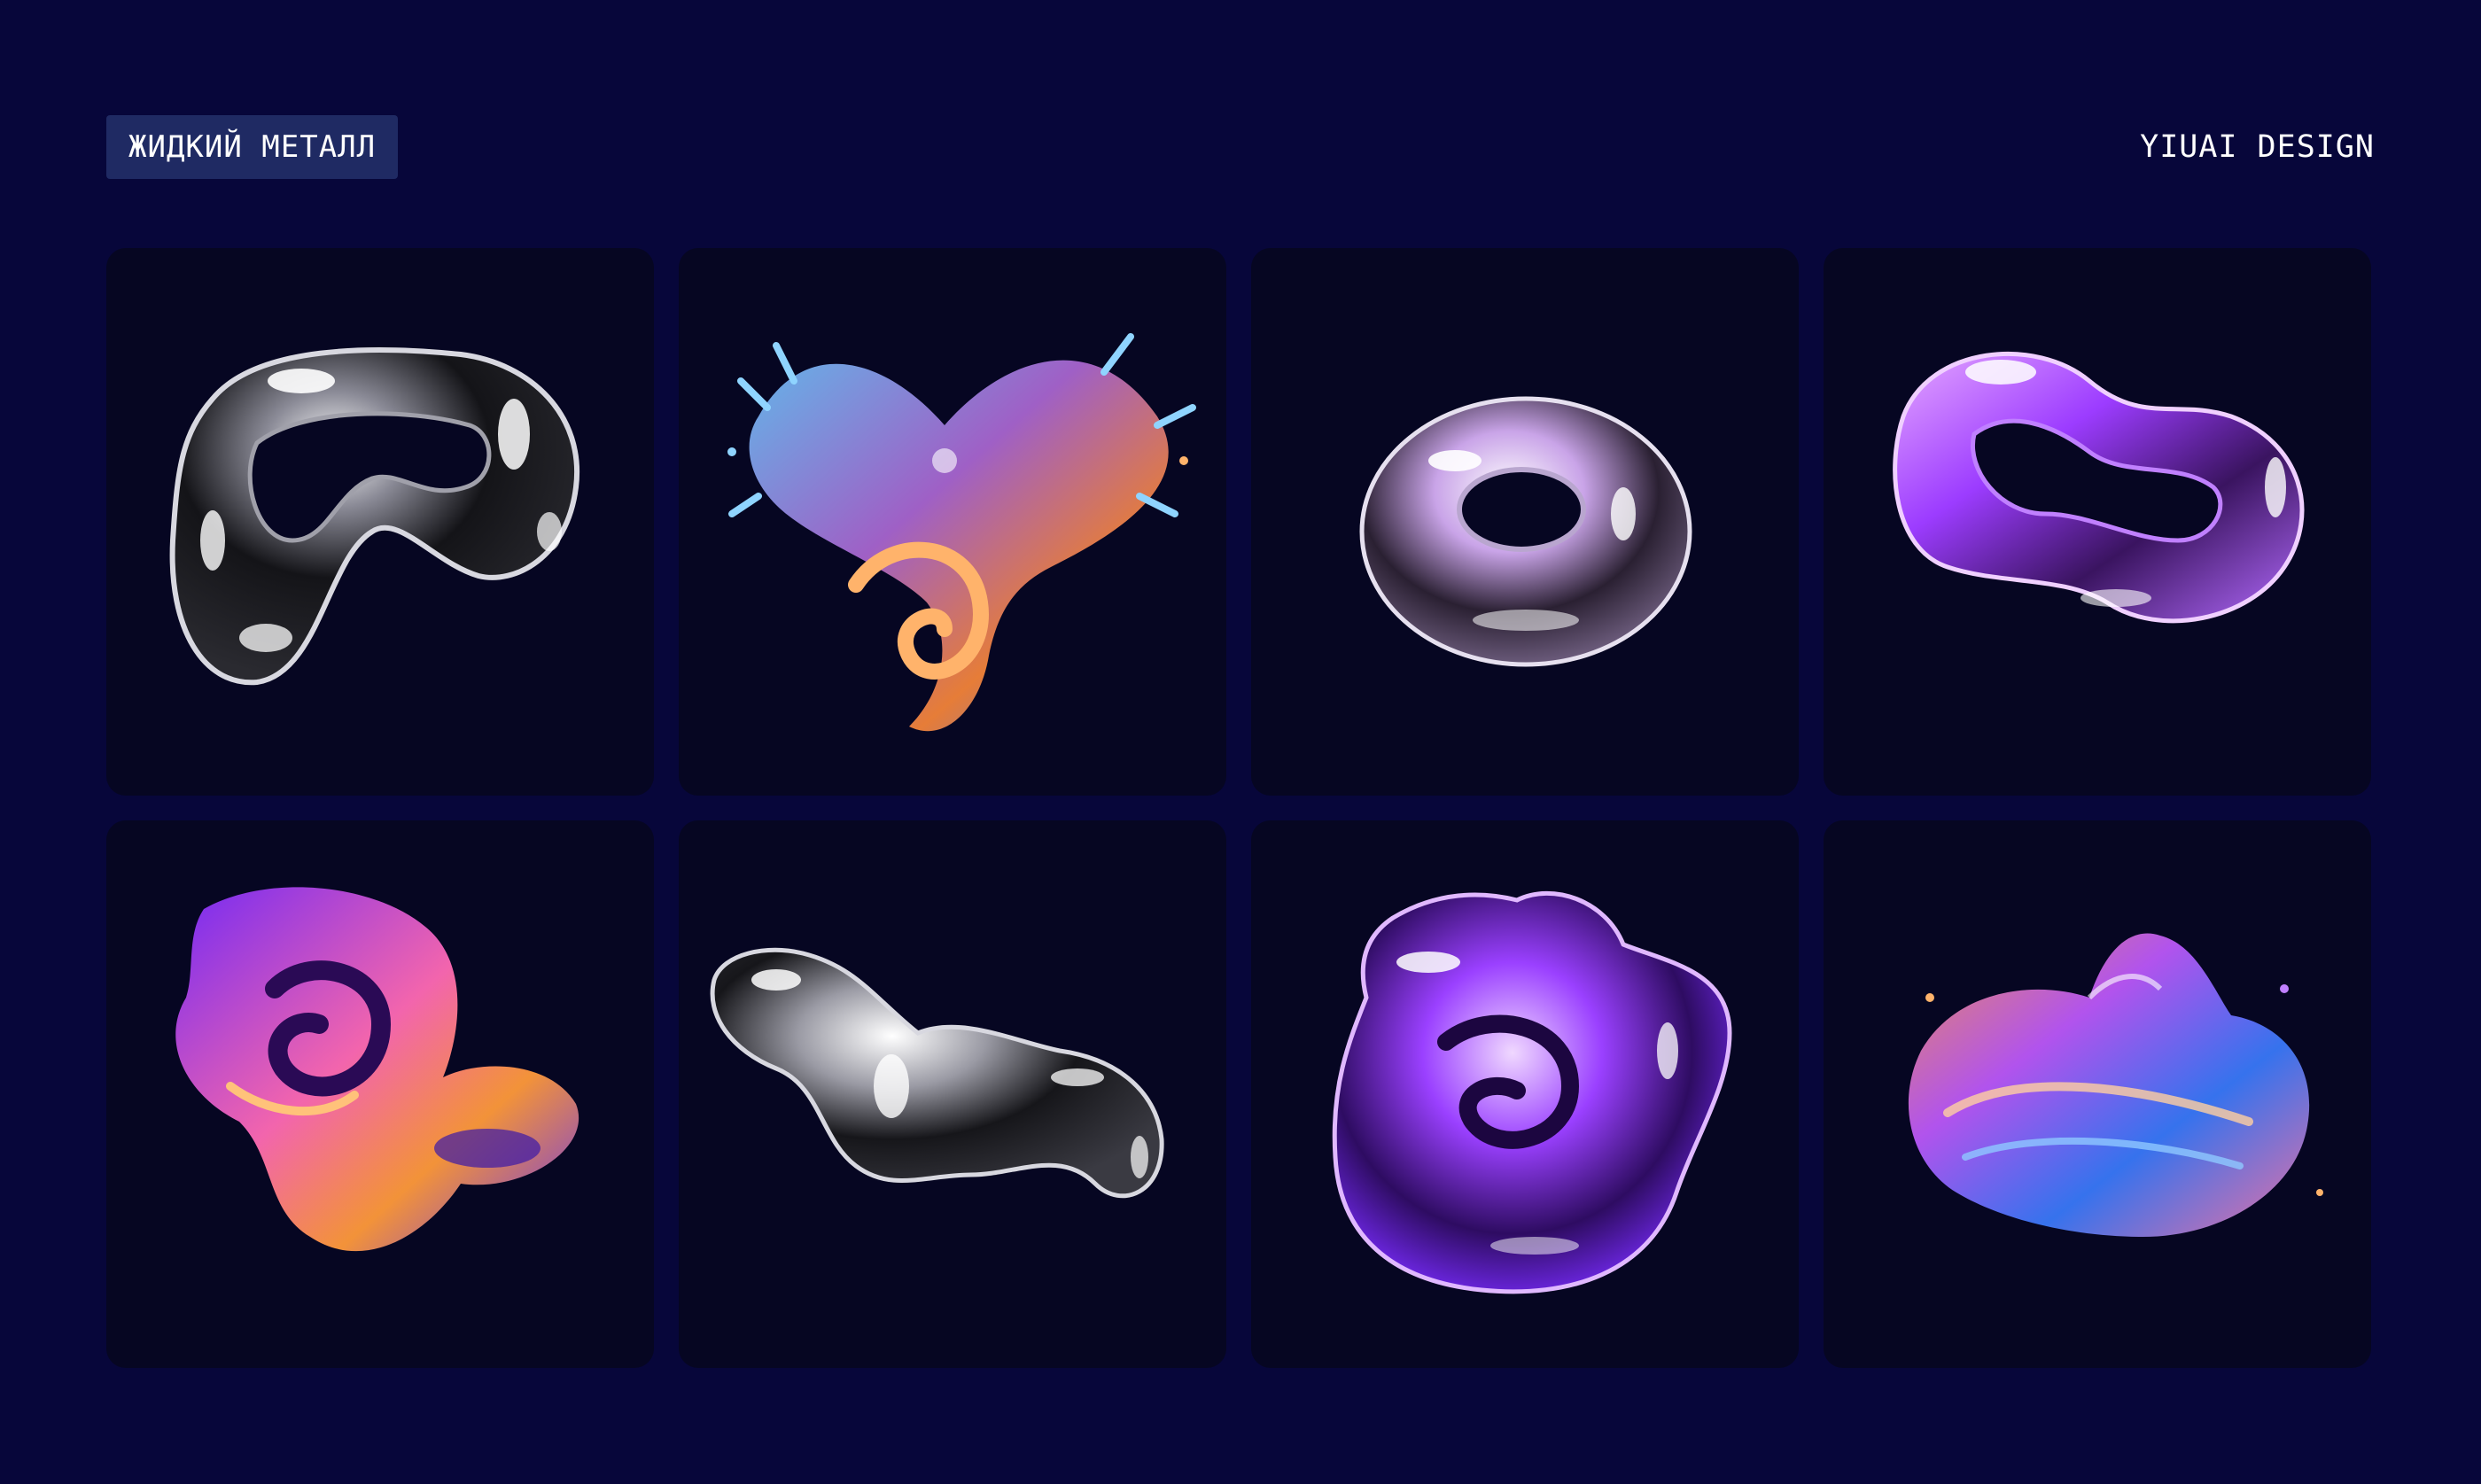 Image resolution: width=2481 pixels, height=1484 pixels. Describe the element at coordinates (2099, 487) in the screenshot. I see `violet-chrome-loop-icon` at that location.